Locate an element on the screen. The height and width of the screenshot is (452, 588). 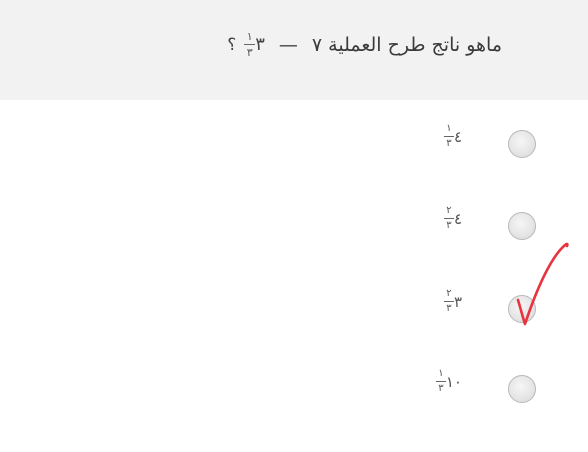
option-label: ٢ ٣ ٣ is located at coordinates (452, 301).